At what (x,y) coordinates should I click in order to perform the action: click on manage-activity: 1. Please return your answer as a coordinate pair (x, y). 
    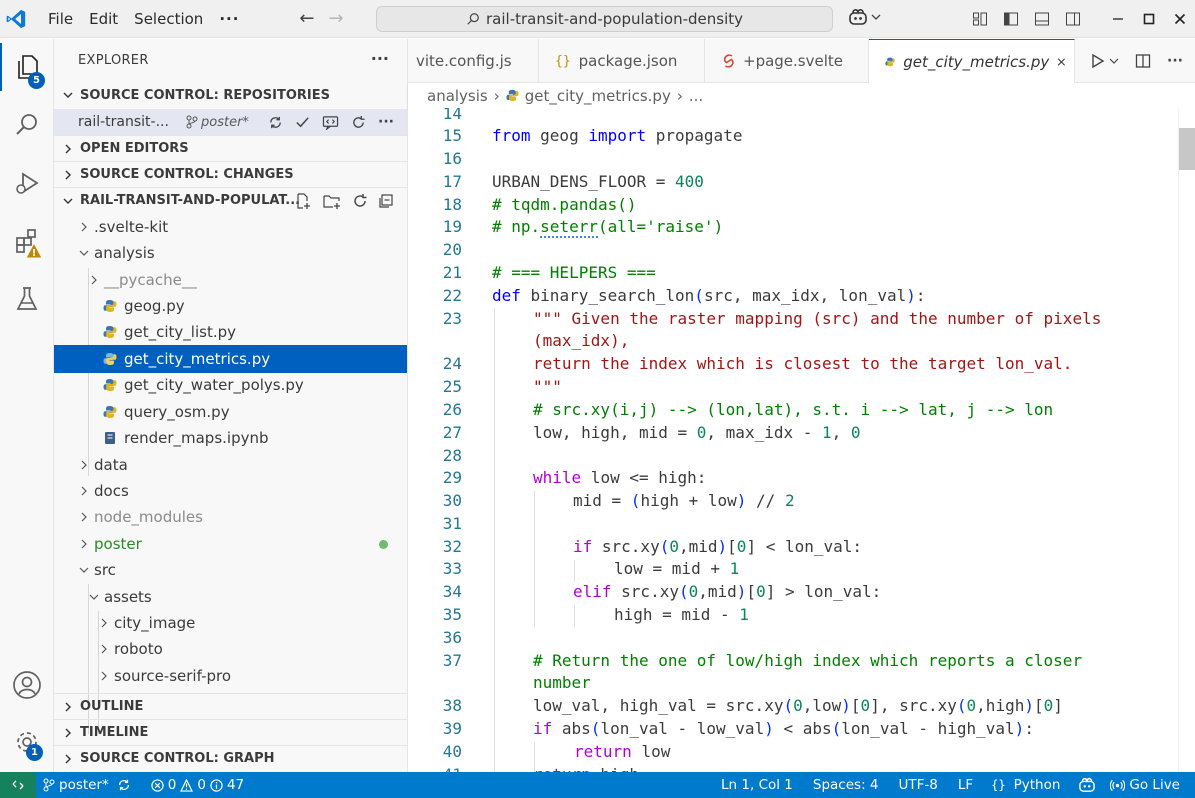
    Looking at the image, I should click on (27, 742).